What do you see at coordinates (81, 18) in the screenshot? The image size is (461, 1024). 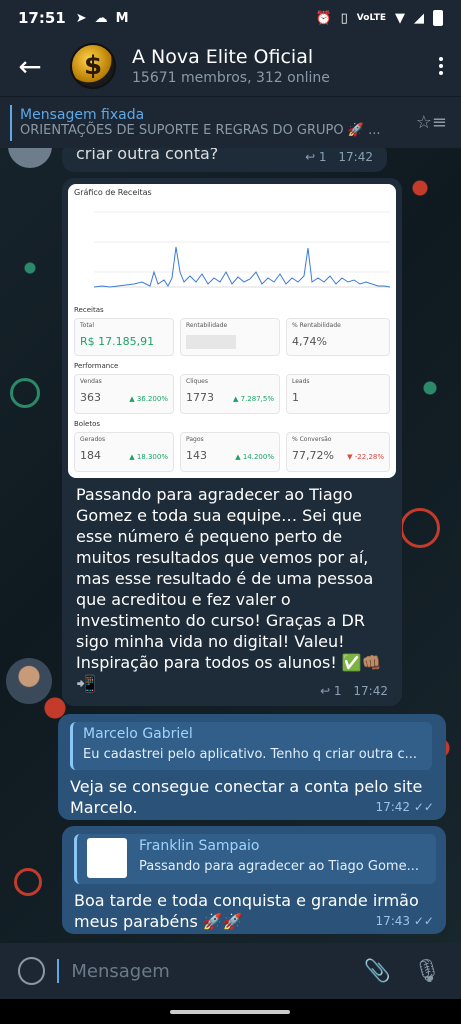 I see `telegram-icon: ➤` at bounding box center [81, 18].